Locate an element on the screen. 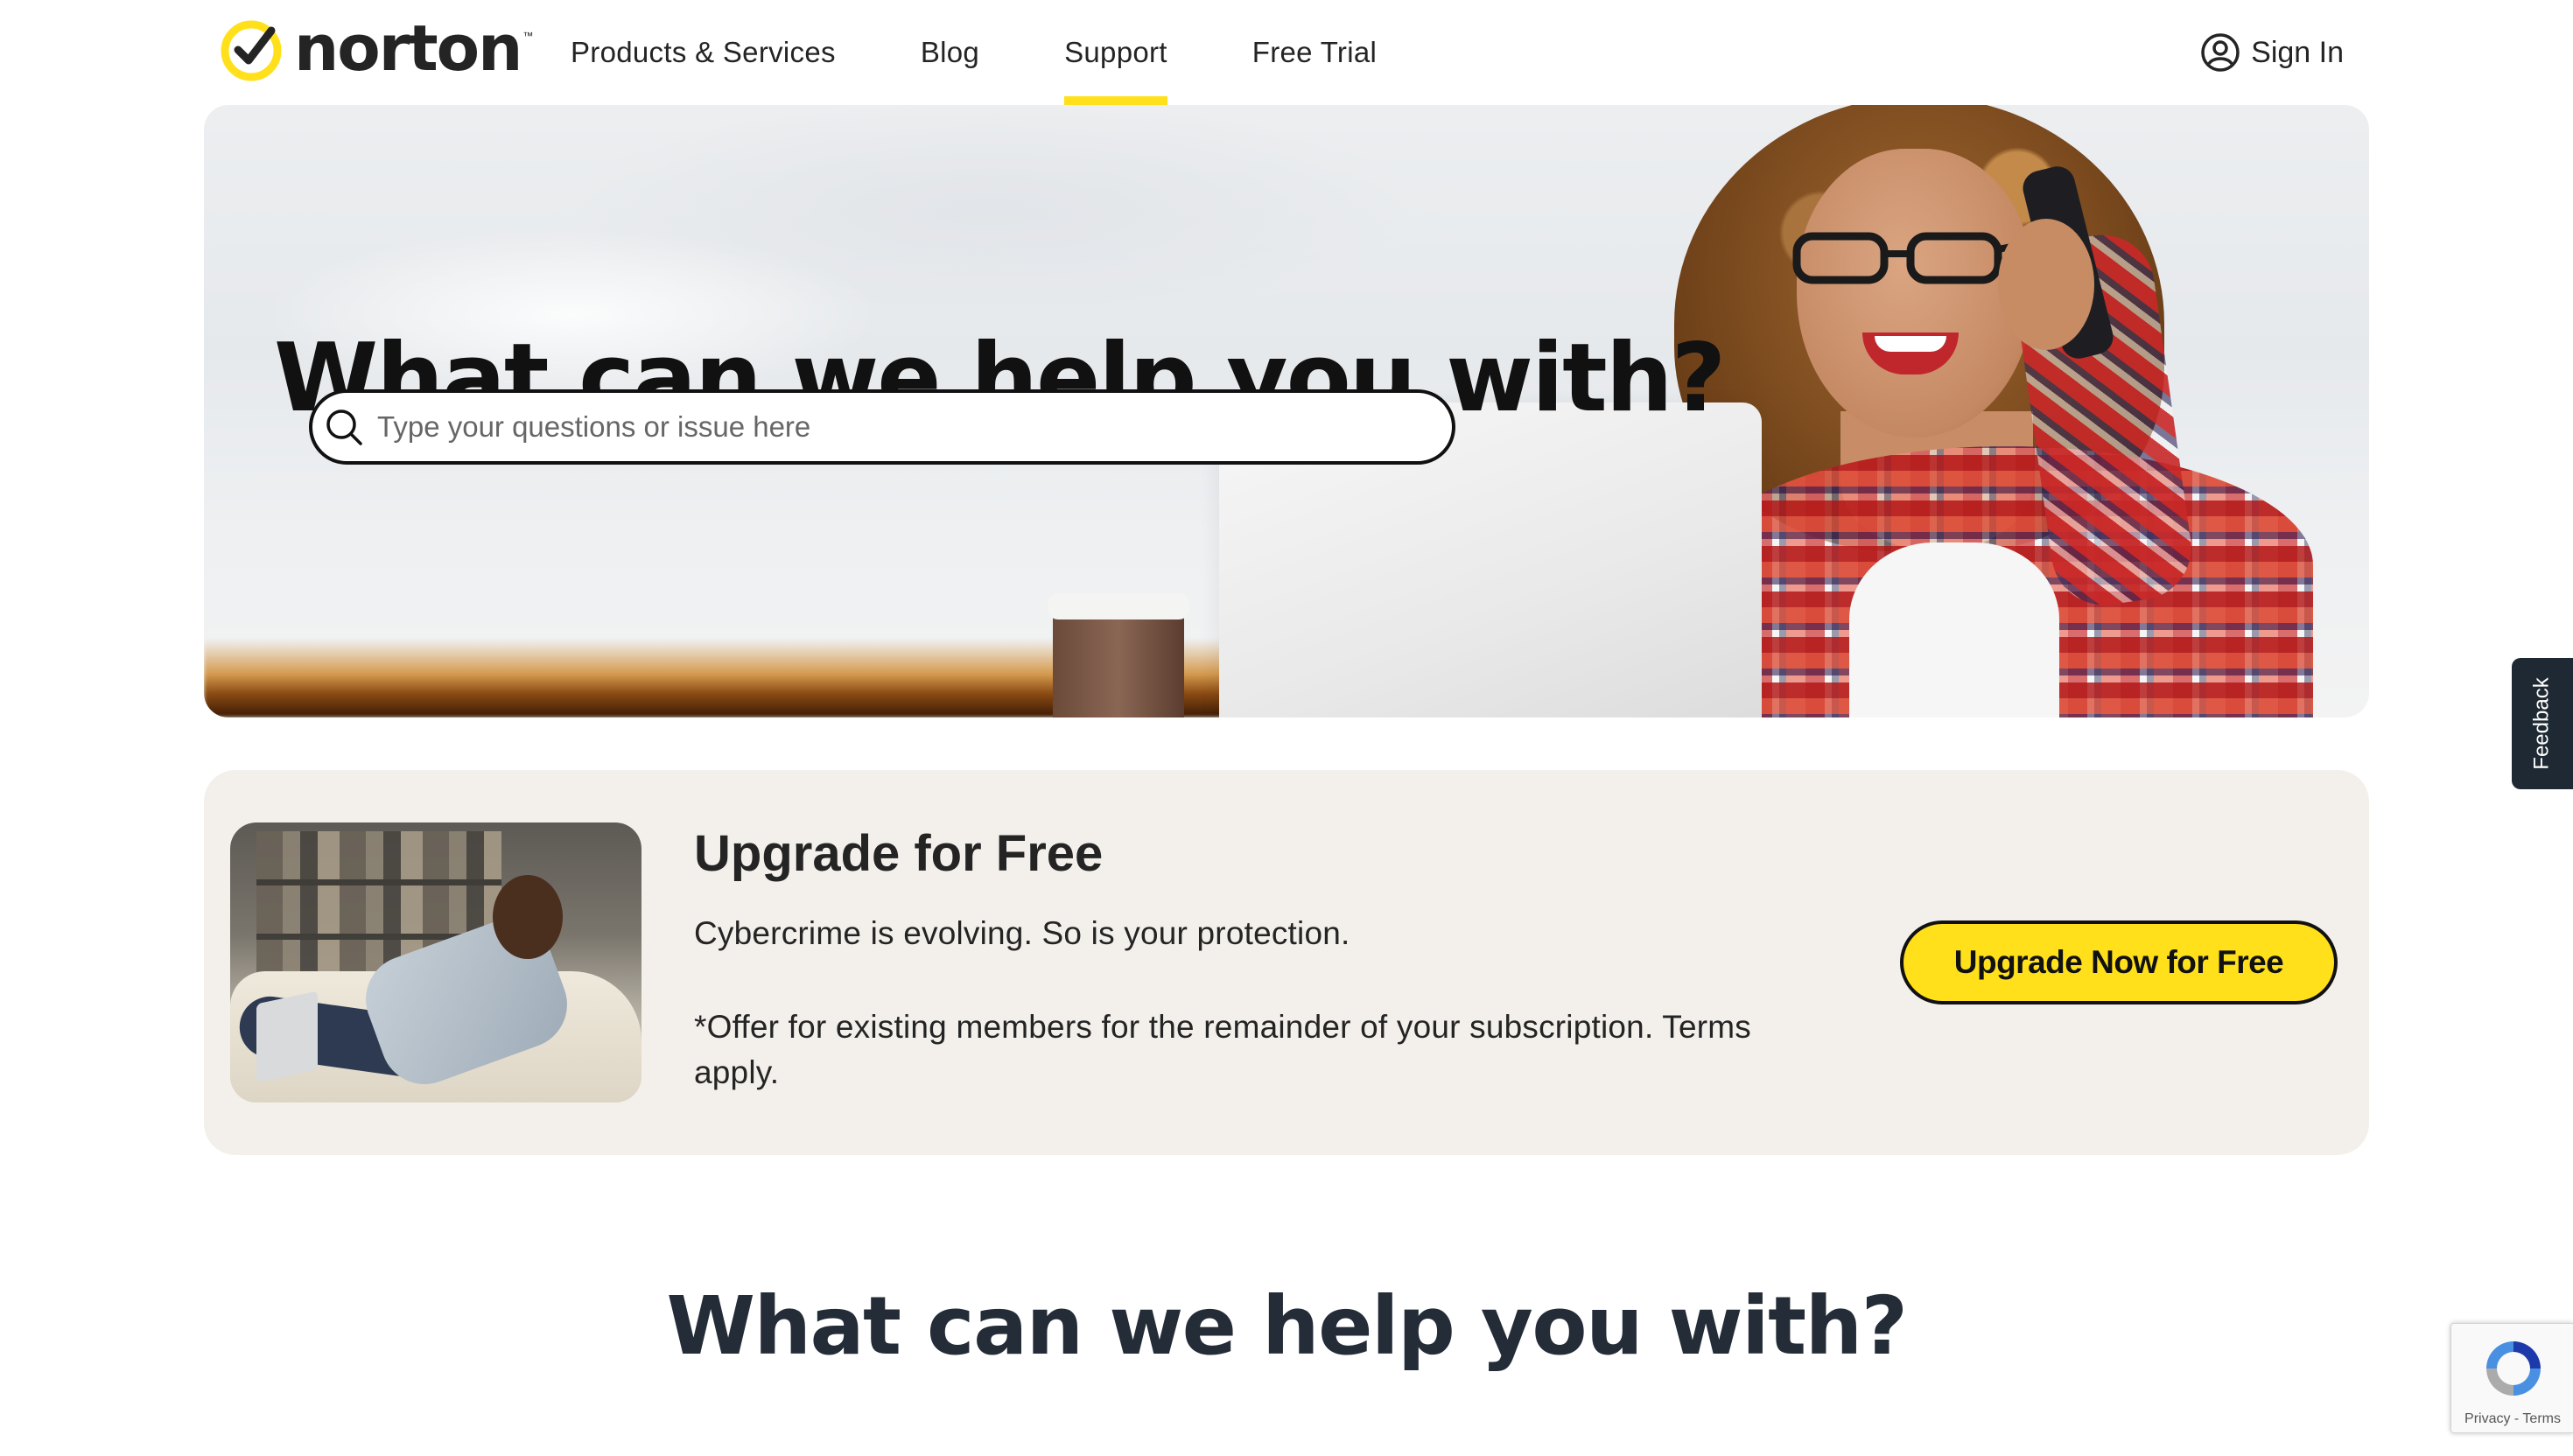 The width and height of the screenshot is (2573, 1456). recaptcha-badge: Privacy - Terms is located at coordinates (2511, 1378).